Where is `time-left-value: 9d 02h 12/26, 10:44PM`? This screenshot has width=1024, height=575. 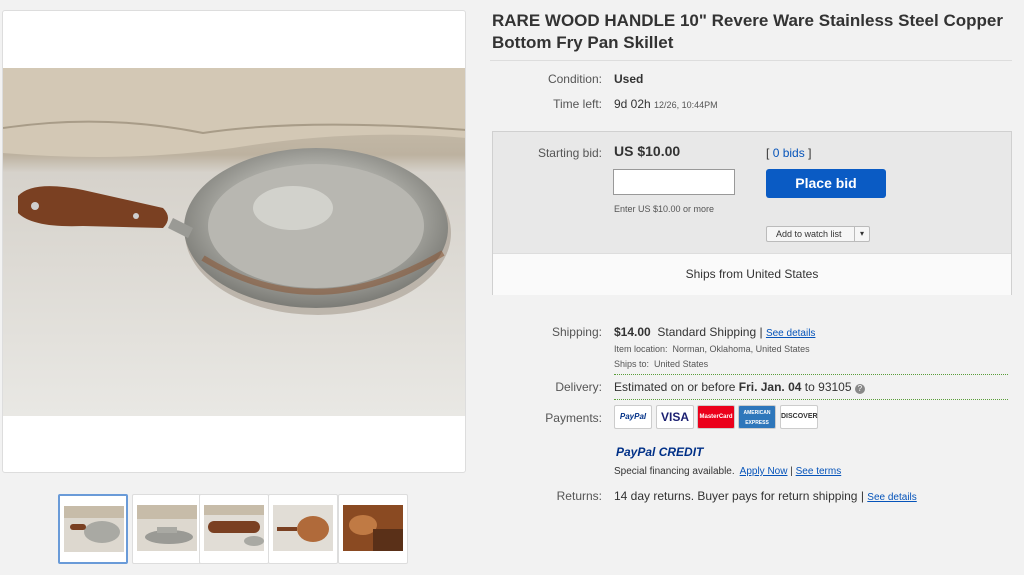
time-left-value: 9d 02h 12/26, 10:44PM is located at coordinates (666, 104).